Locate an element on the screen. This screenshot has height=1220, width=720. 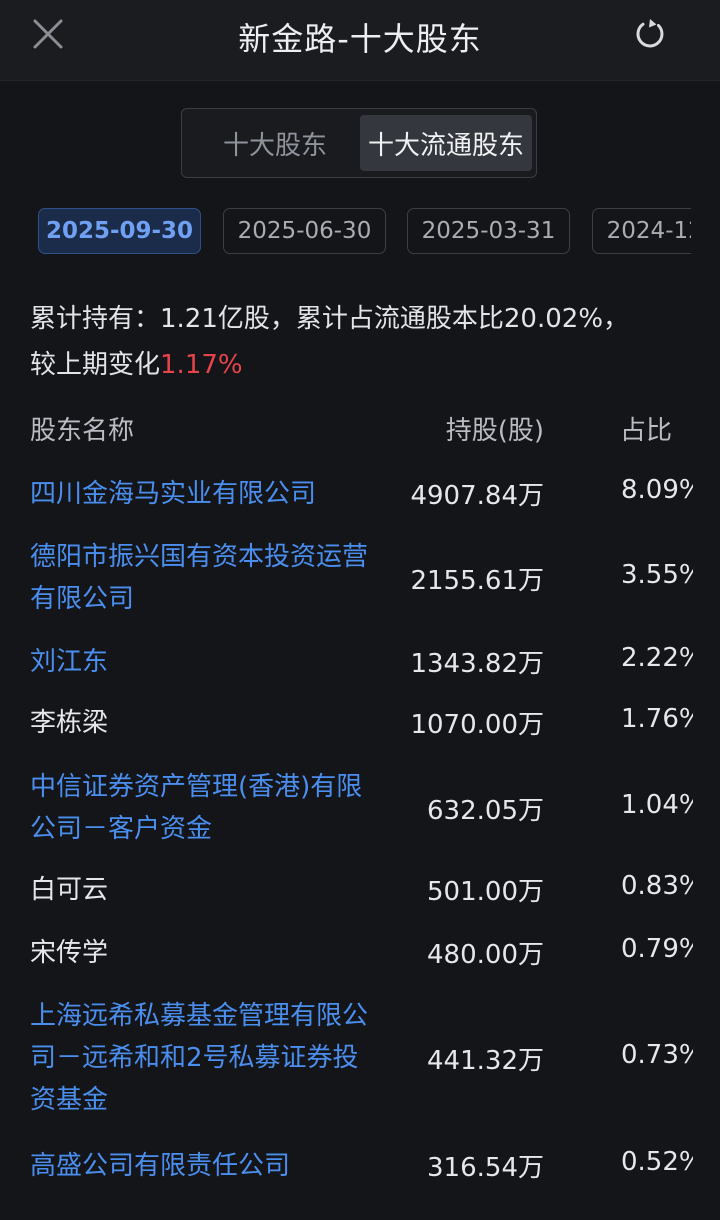
holding-value: 441.32万 is located at coordinates (485, 1061).